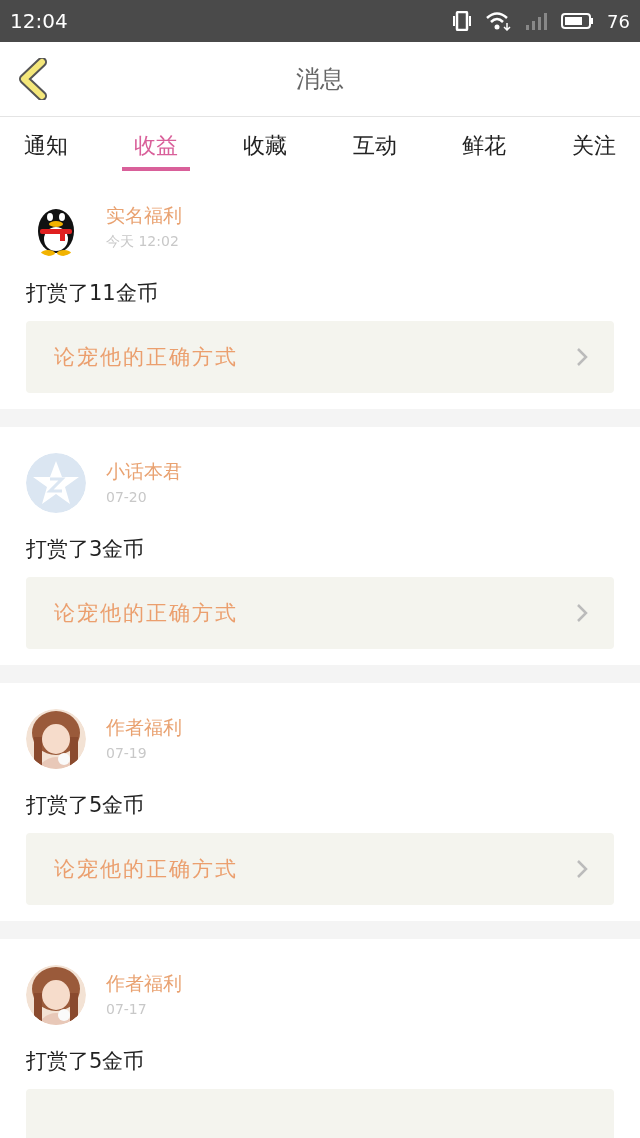 The height and width of the screenshot is (1138, 640). Describe the element at coordinates (577, 21) in the screenshot. I see `battery-icon` at that location.